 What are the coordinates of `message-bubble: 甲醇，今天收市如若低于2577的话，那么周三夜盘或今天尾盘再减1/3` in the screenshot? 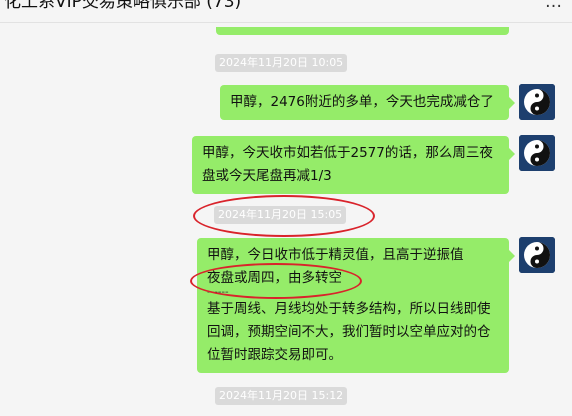 It's located at (353, 165).